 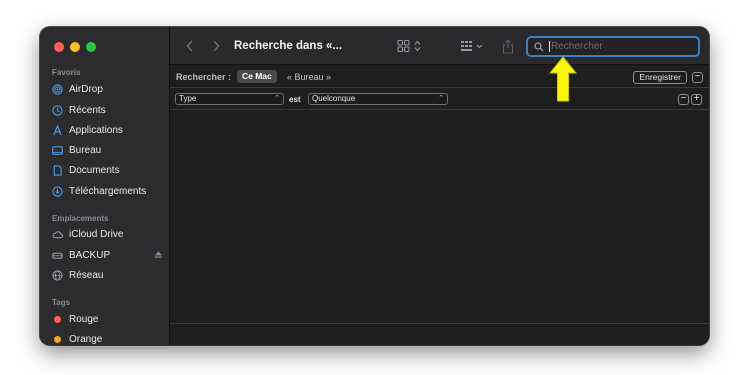 I want to click on sidebar-item-label: Réseau, so click(x=86, y=275).